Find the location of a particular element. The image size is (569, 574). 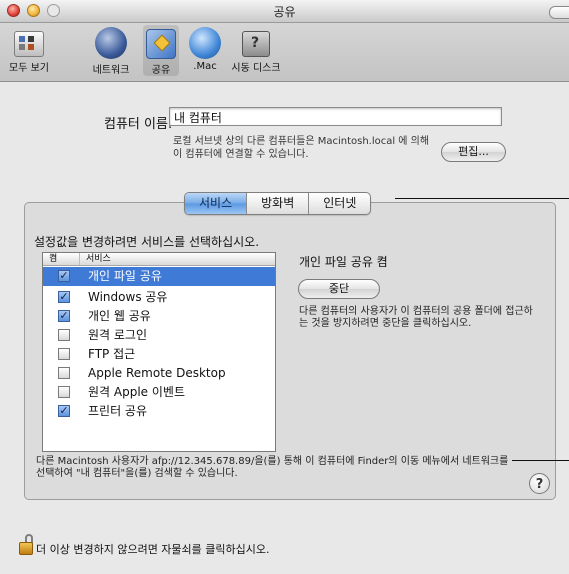

service-label: 원격 로그인 is located at coordinates (118, 335).